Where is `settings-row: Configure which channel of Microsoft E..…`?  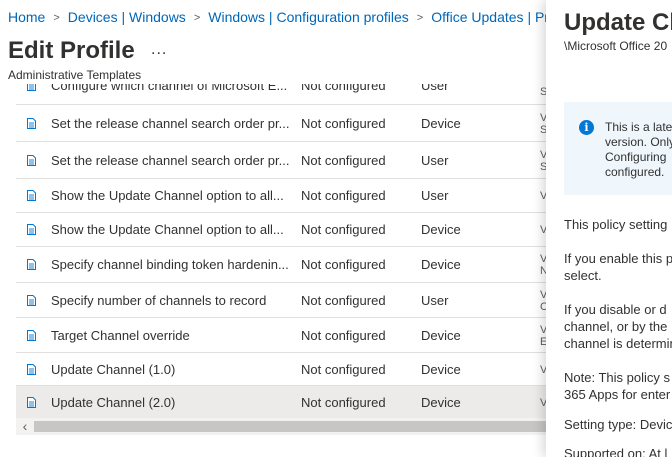
settings-row: Configure which channel of Microsoft E..… is located at coordinates (281, 94).